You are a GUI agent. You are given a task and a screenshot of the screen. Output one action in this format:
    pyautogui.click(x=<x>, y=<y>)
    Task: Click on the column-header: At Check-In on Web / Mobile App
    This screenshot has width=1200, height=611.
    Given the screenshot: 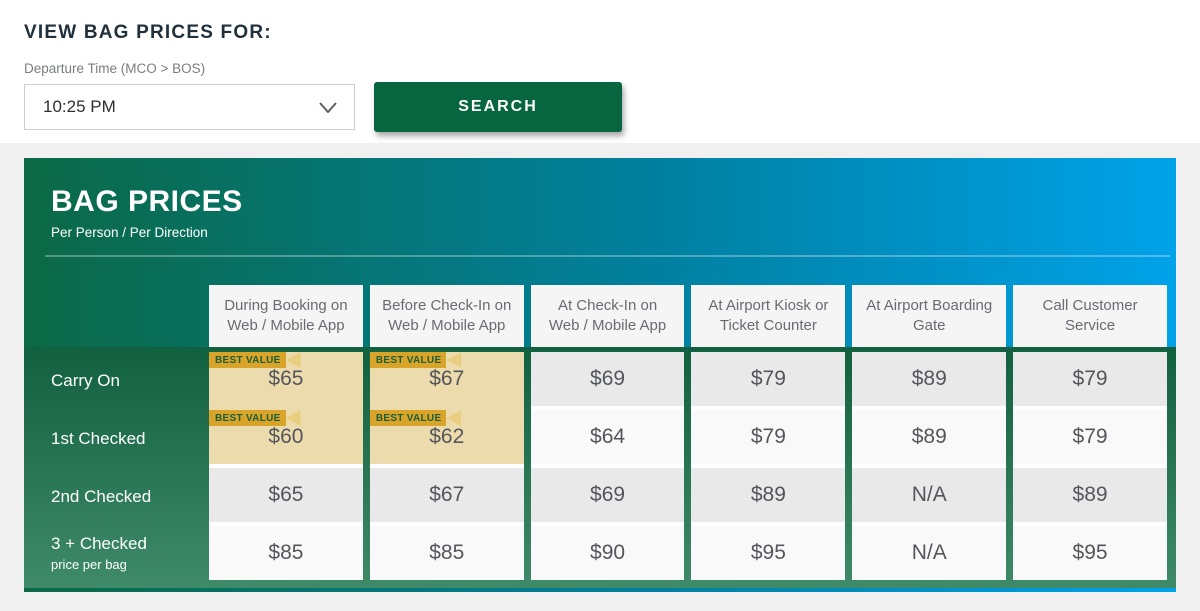 What is the action you would take?
    pyautogui.click(x=607, y=316)
    